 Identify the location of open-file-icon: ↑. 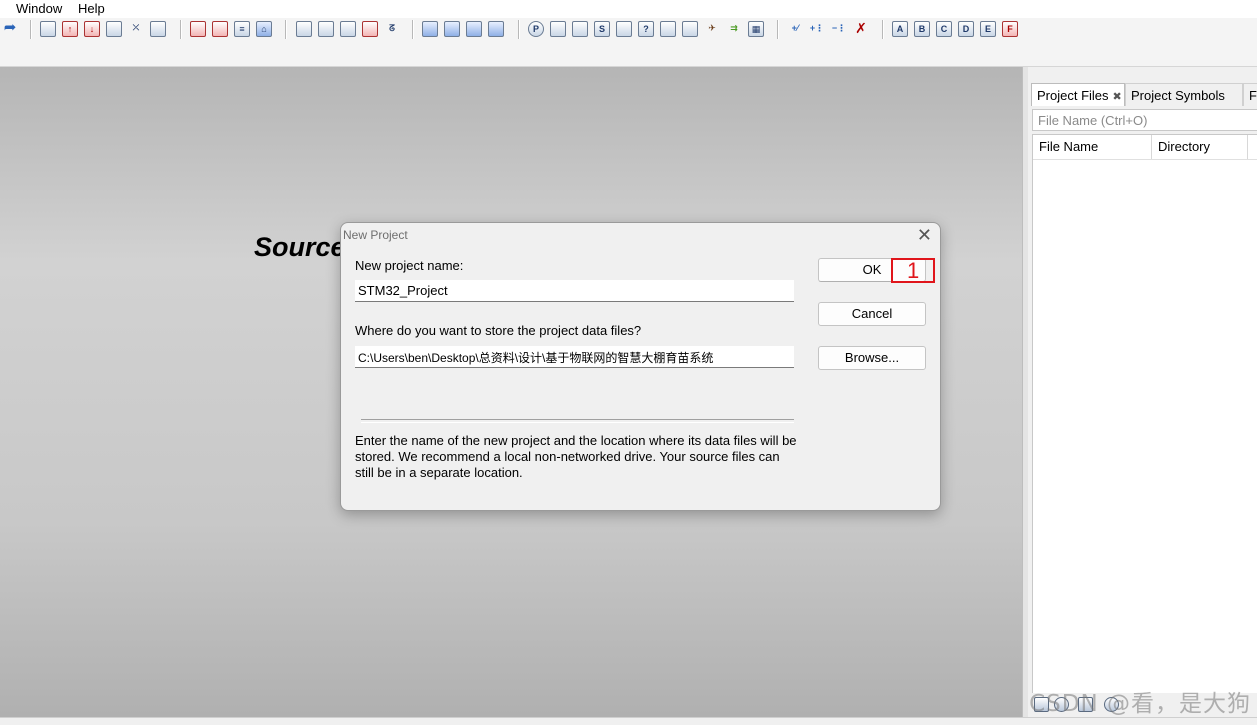
(70, 29).